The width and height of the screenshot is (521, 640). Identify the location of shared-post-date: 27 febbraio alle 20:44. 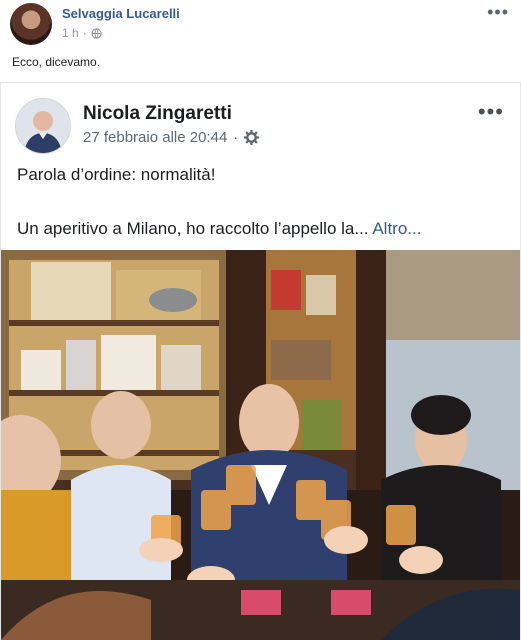
(155, 137).